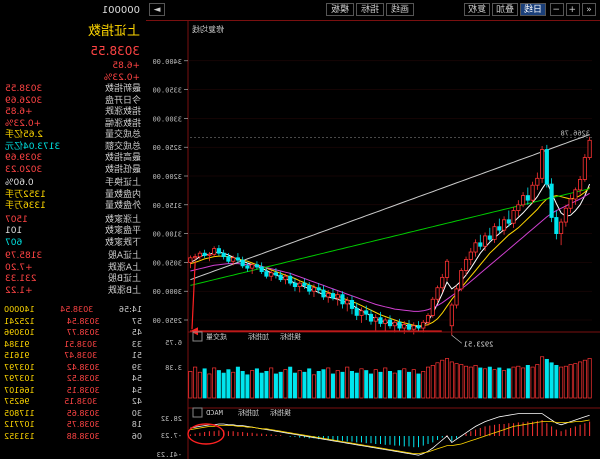  I want to click on toolbar-tpl-button: 模板, so click(340, 9).